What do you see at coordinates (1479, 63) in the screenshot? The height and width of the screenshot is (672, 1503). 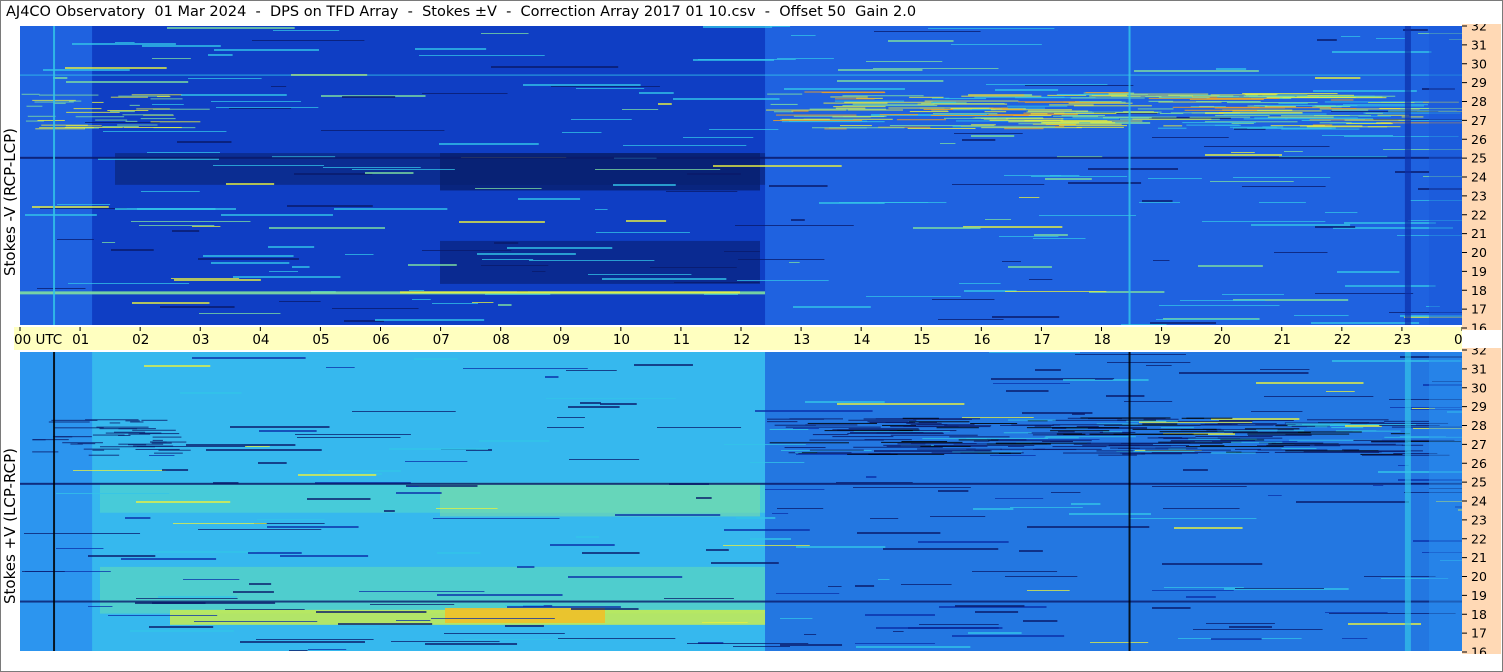 I see `freq-tick-label: 30` at bounding box center [1479, 63].